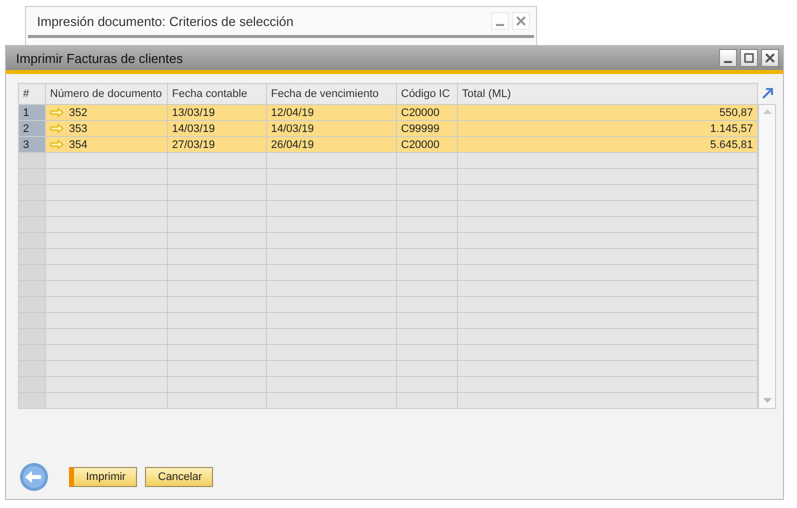  I want to click on column-header: Fecha de vencimiento, so click(332, 94).